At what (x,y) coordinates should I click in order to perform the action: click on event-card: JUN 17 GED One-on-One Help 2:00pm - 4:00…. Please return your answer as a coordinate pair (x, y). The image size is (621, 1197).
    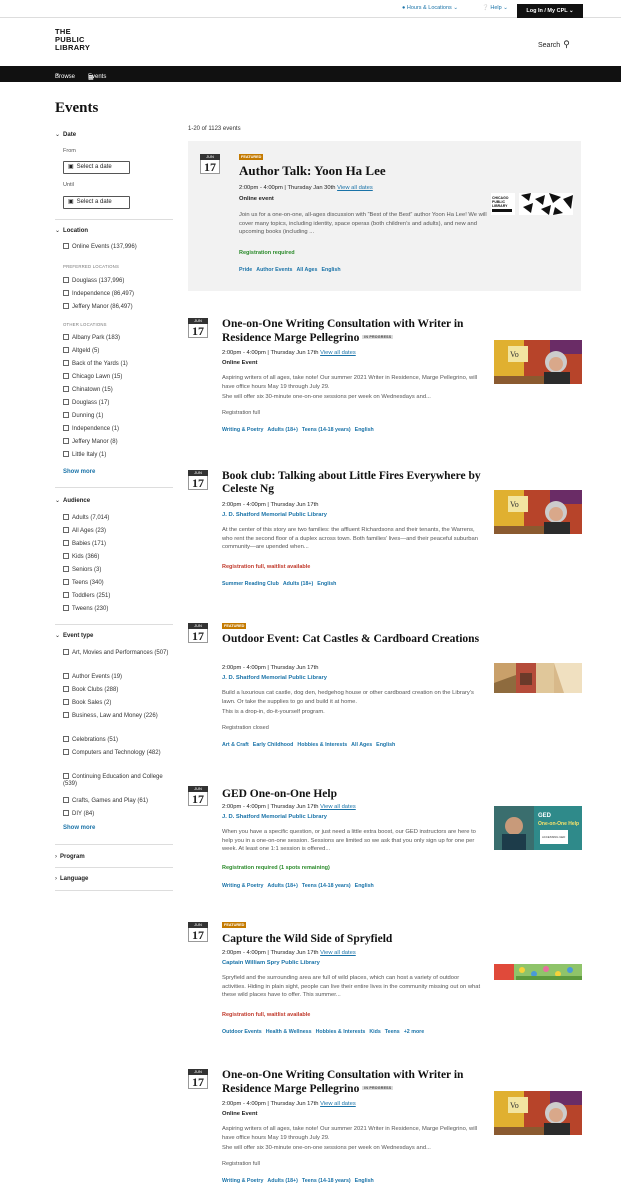
    Looking at the image, I should click on (385, 843).